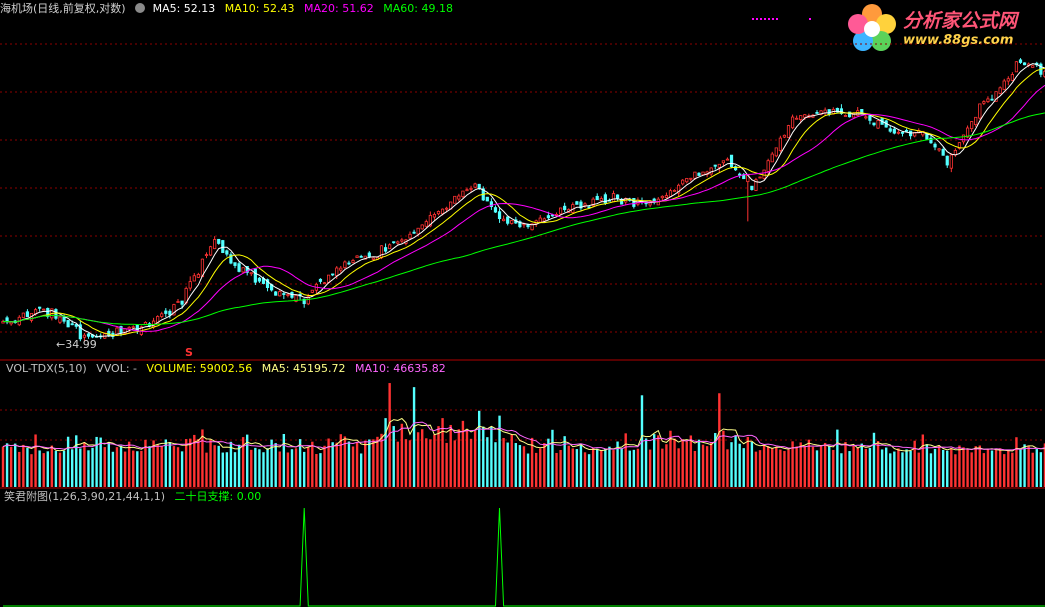  What do you see at coordinates (76, 344) in the screenshot?
I see `low-price-label: ←34.99` at bounding box center [76, 344].